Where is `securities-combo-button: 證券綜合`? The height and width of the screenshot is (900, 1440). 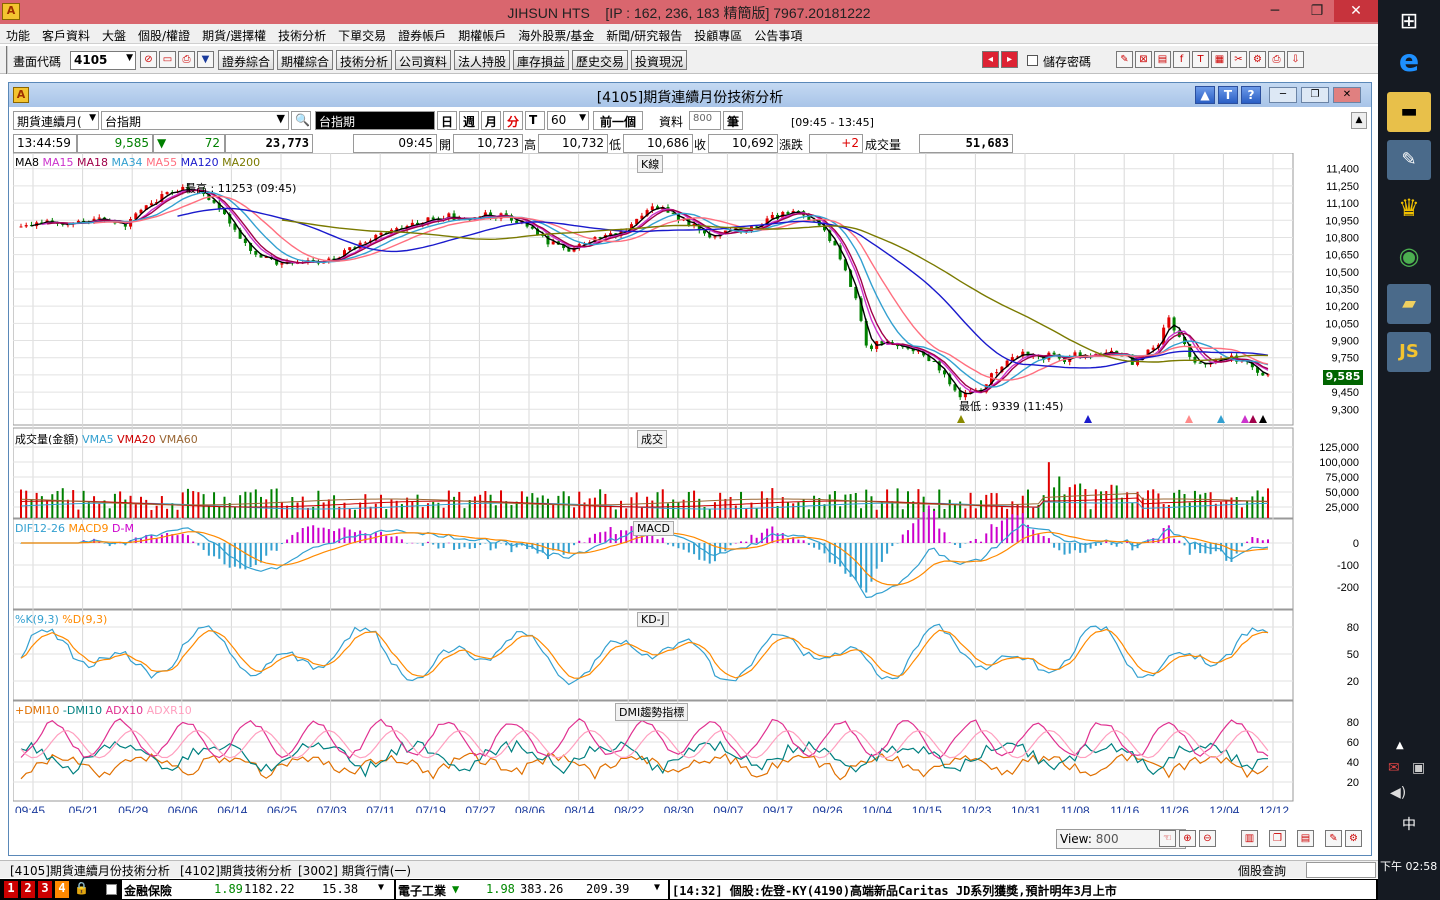 securities-combo-button: 證券綜合 is located at coordinates (246, 60).